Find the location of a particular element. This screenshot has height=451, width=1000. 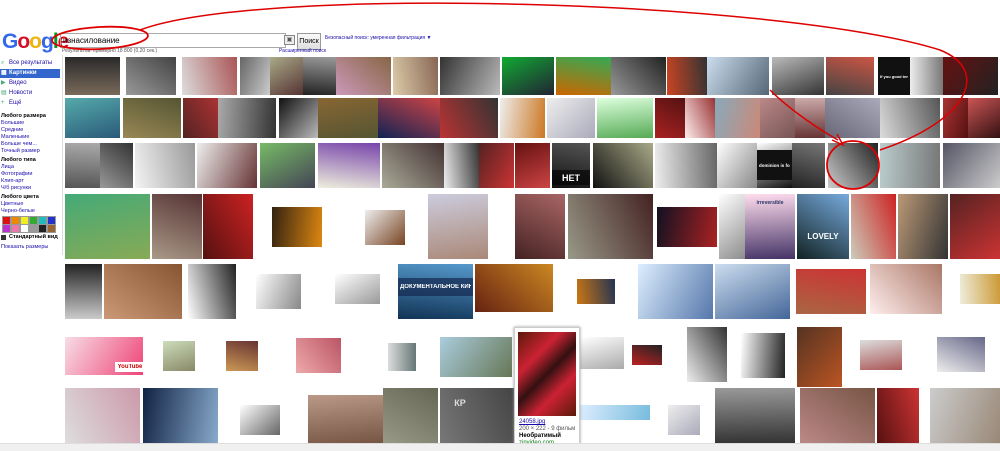

size-option: Средние is located at coordinates (12, 130).